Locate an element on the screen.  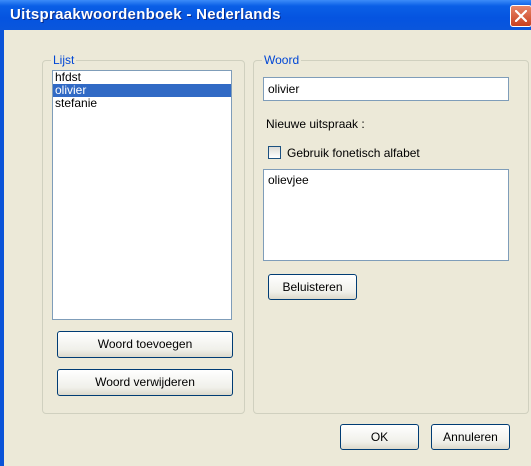
listen-button: Beluisteren is located at coordinates (312, 287).